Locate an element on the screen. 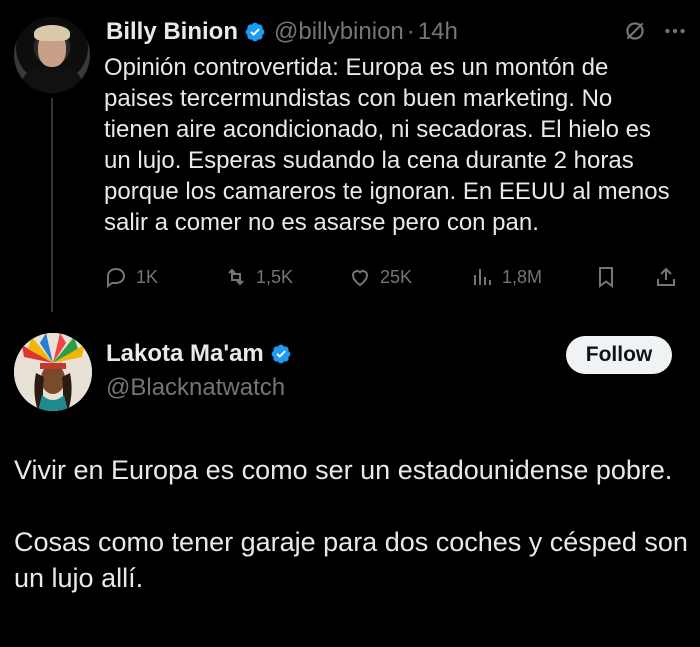 The height and width of the screenshot is (647, 700). like-count: 25K is located at coordinates (396, 276).